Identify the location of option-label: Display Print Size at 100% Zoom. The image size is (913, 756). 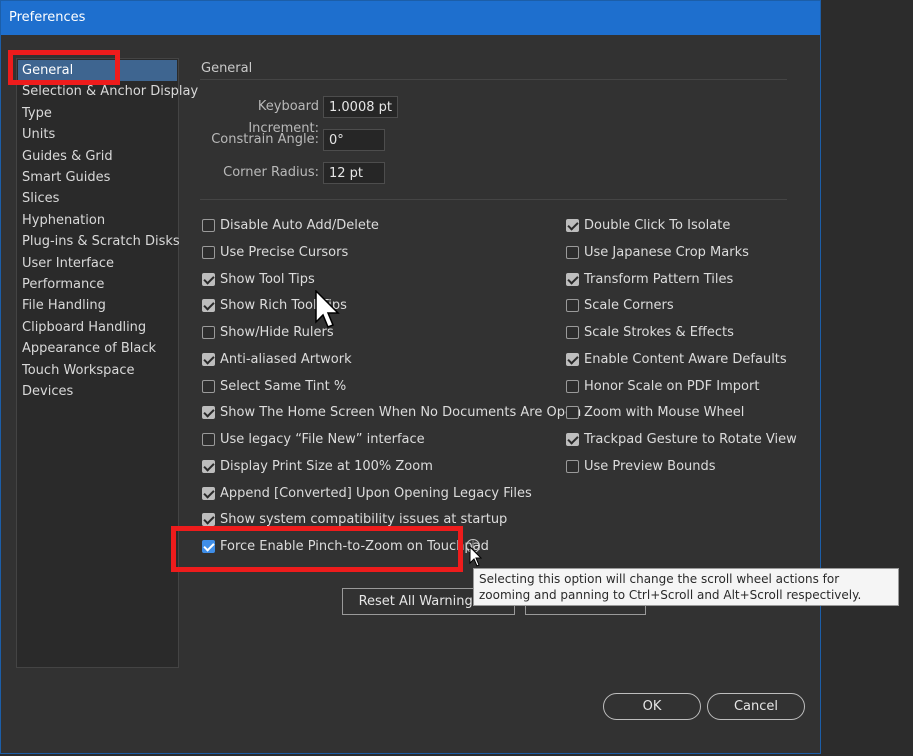
(326, 466).